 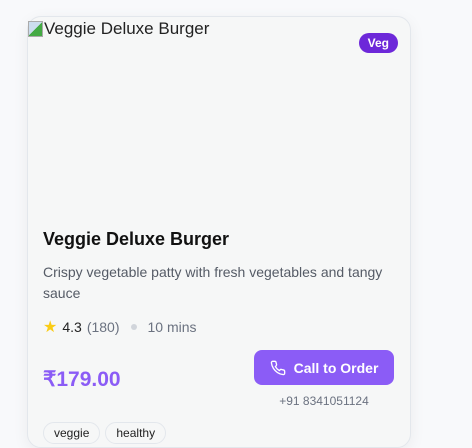 I want to click on review-count: (180), so click(x=103, y=327).